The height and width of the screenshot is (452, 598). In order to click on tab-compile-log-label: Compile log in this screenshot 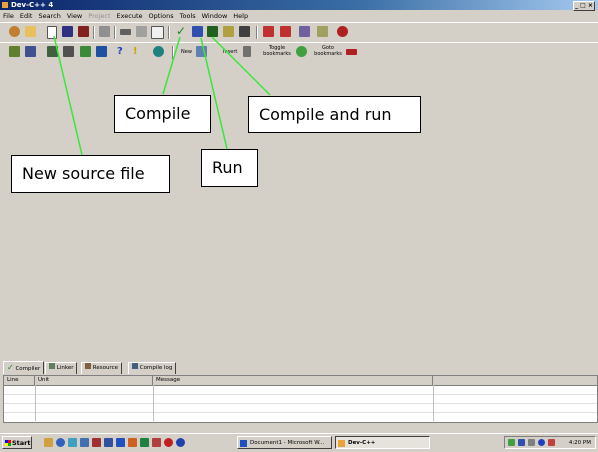, I will do `click(156, 368)`.